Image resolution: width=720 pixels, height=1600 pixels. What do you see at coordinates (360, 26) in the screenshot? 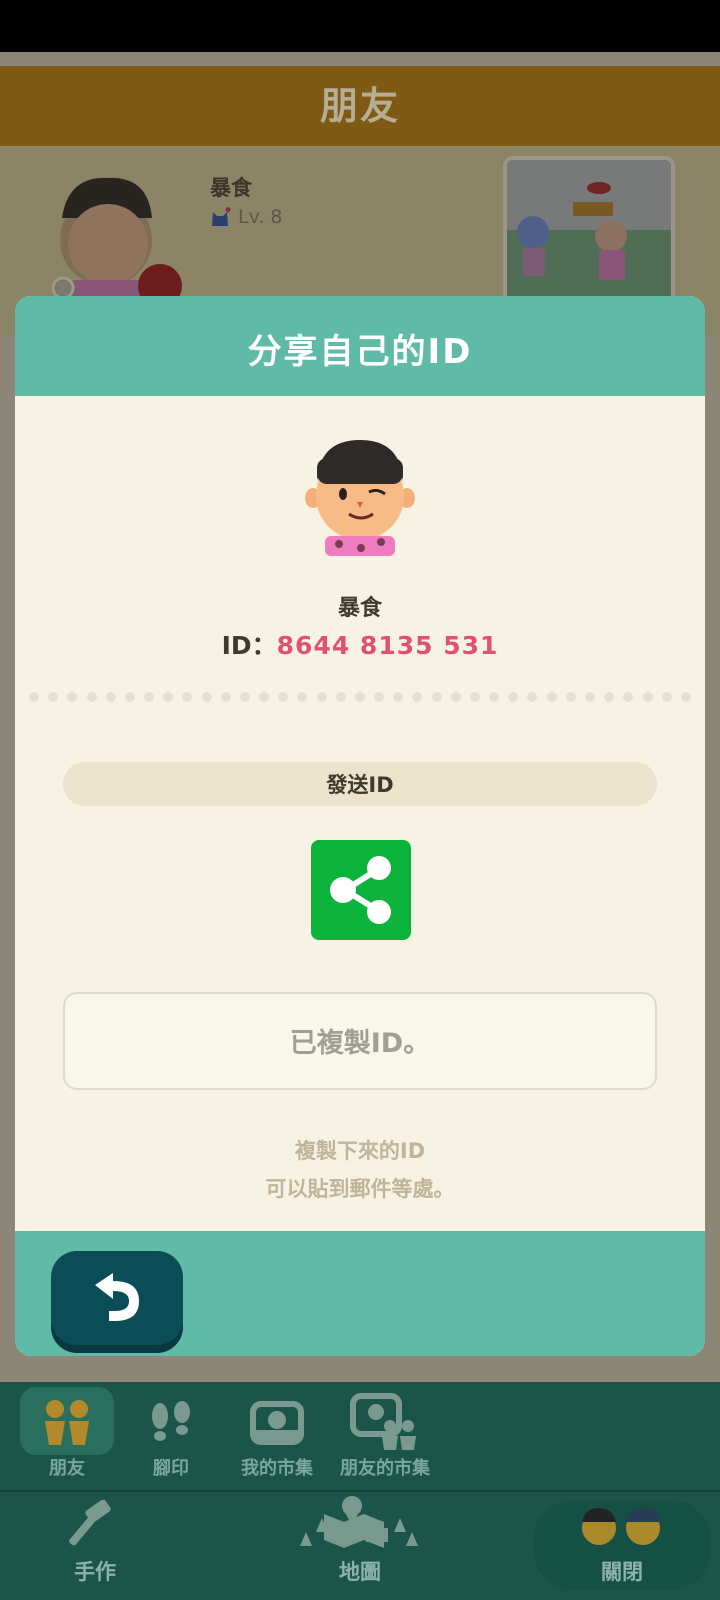
I see `status-bar` at bounding box center [360, 26].